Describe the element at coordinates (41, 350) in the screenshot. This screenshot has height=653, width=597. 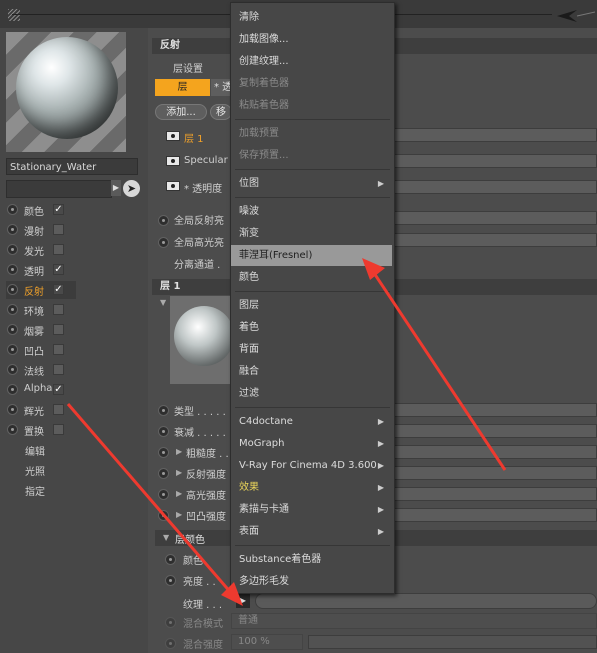
I see `channel-row: 凹凸` at that location.